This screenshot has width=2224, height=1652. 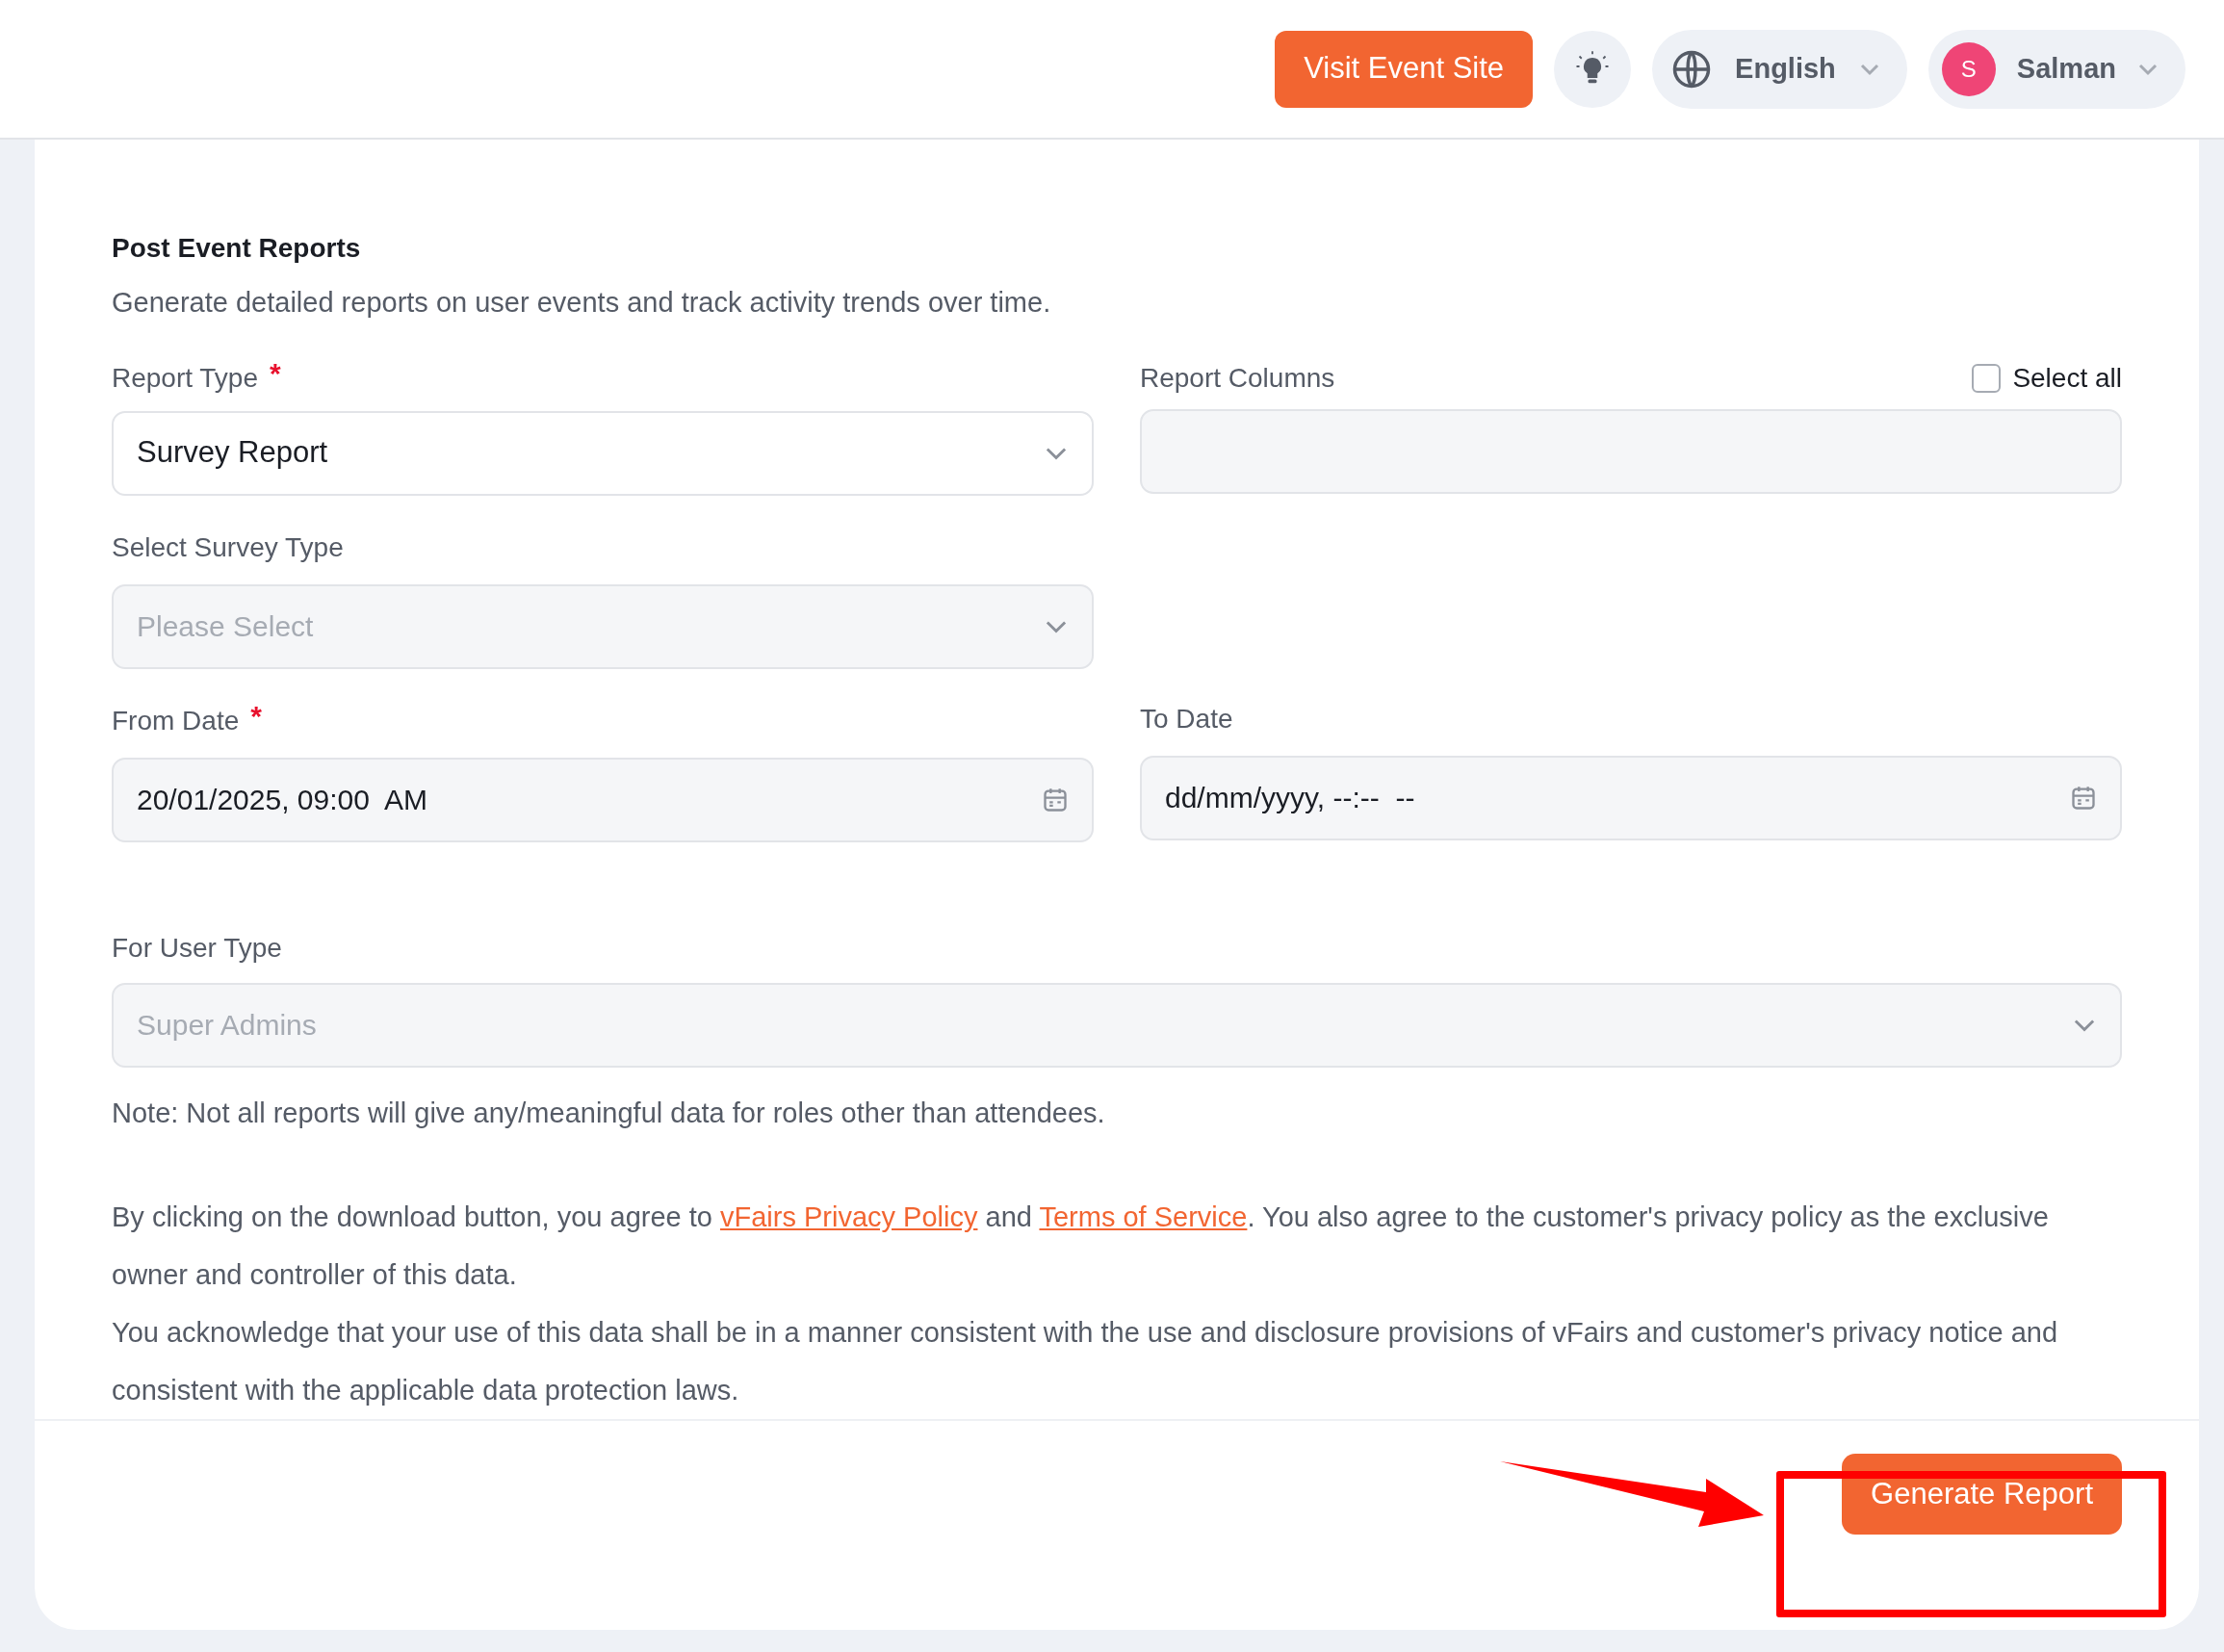 I want to click on section-title: Post Event Reports, so click(x=237, y=248).